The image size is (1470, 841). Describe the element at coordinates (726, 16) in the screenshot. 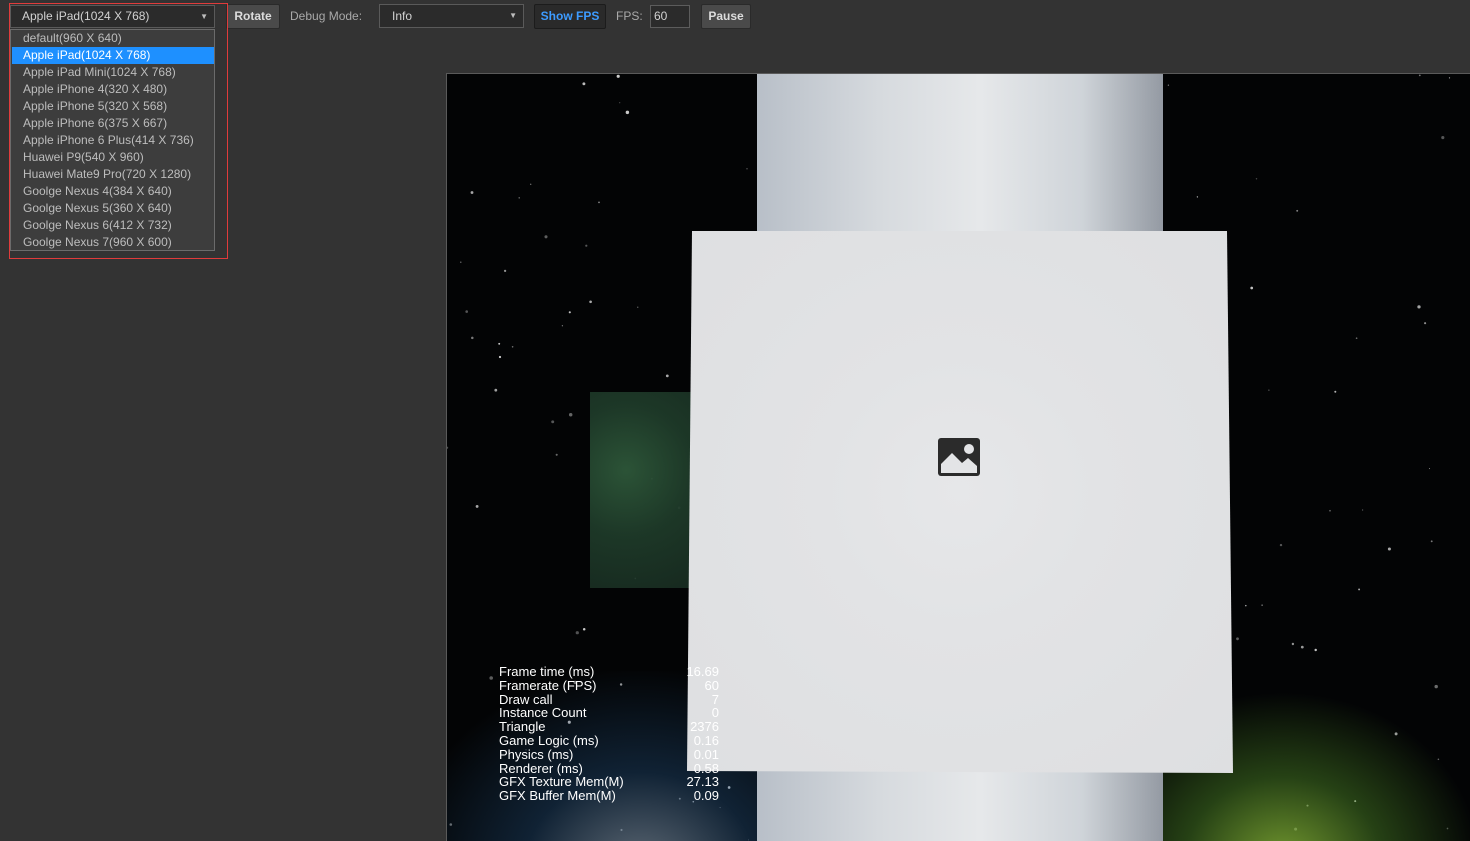

I see `pause-button: Pause` at that location.